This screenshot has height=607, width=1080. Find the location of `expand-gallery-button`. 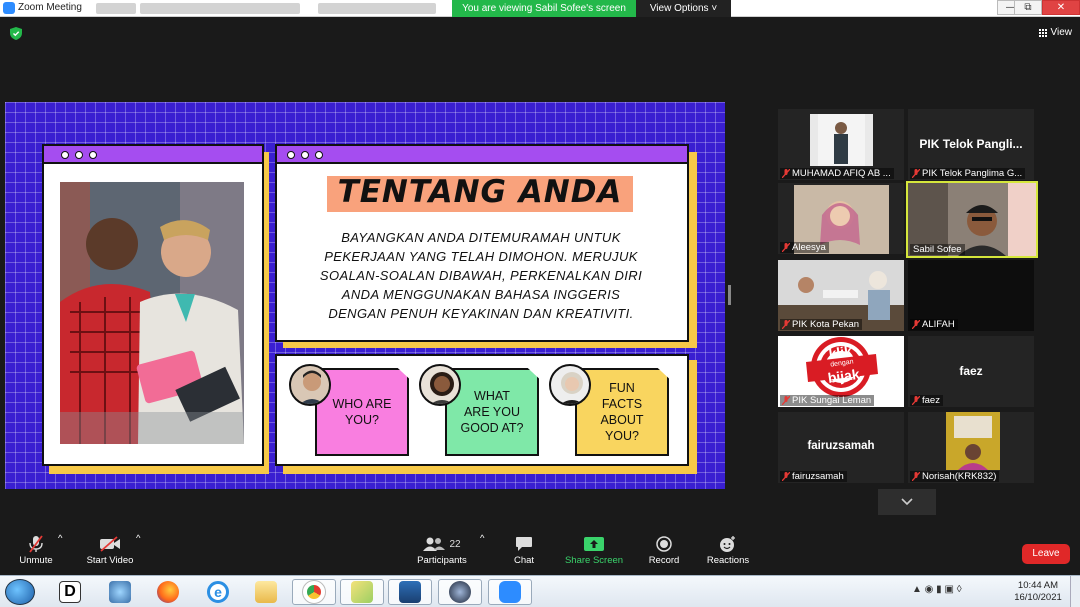

expand-gallery-button is located at coordinates (907, 502).